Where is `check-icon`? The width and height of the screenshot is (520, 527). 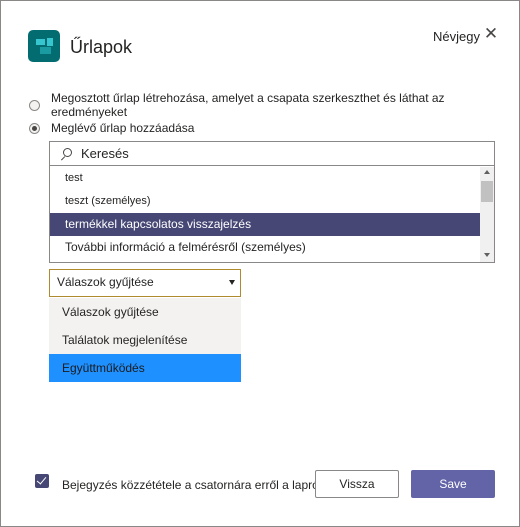
check-icon is located at coordinates (41, 479).